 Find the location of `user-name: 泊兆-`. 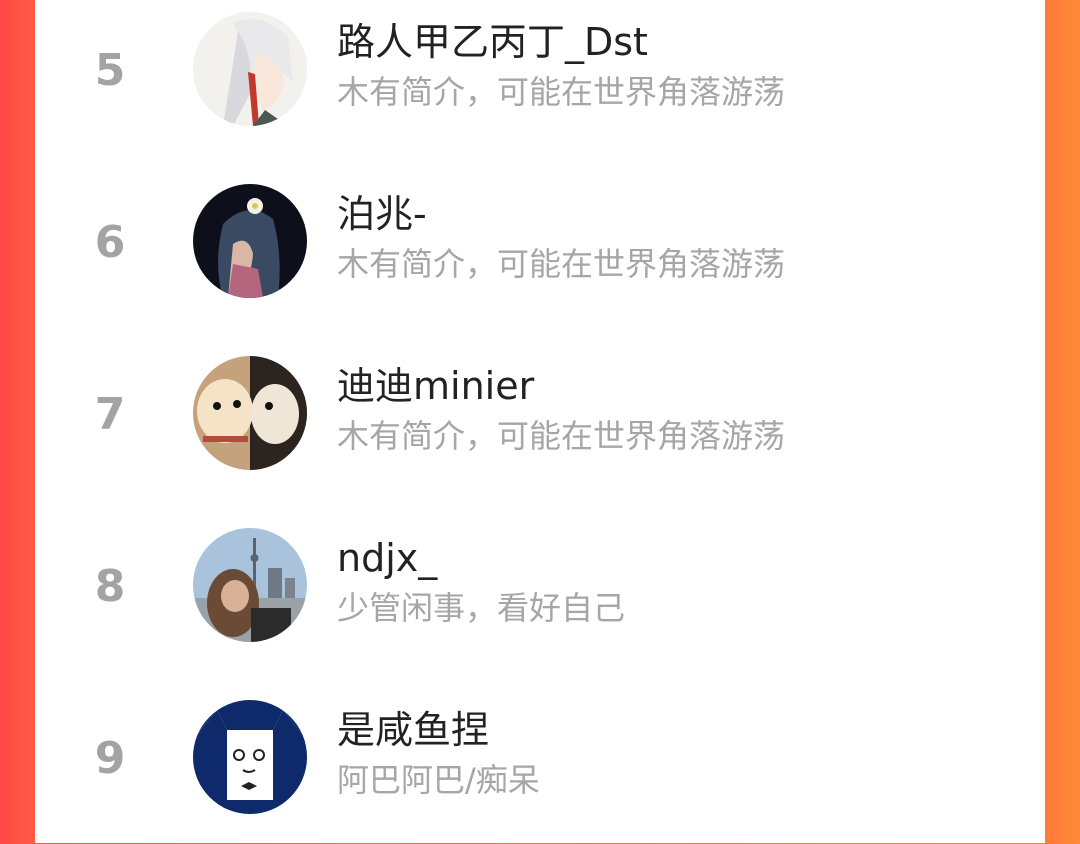

user-name: 泊兆- is located at coordinates (382, 214).